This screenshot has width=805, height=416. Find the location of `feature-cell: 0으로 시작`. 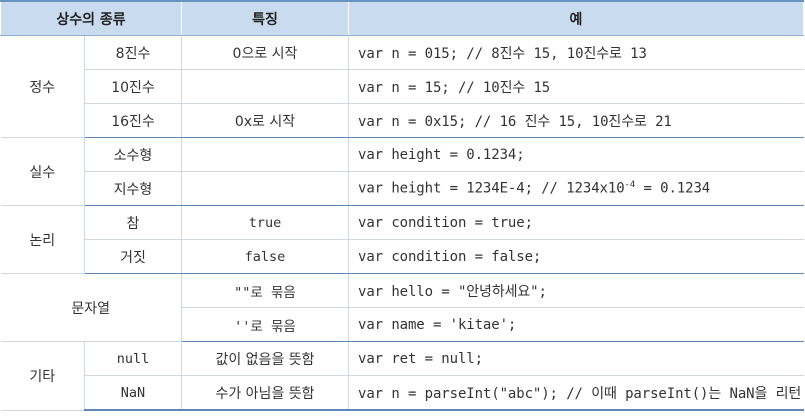

feature-cell: 0으로 시작 is located at coordinates (265, 52).